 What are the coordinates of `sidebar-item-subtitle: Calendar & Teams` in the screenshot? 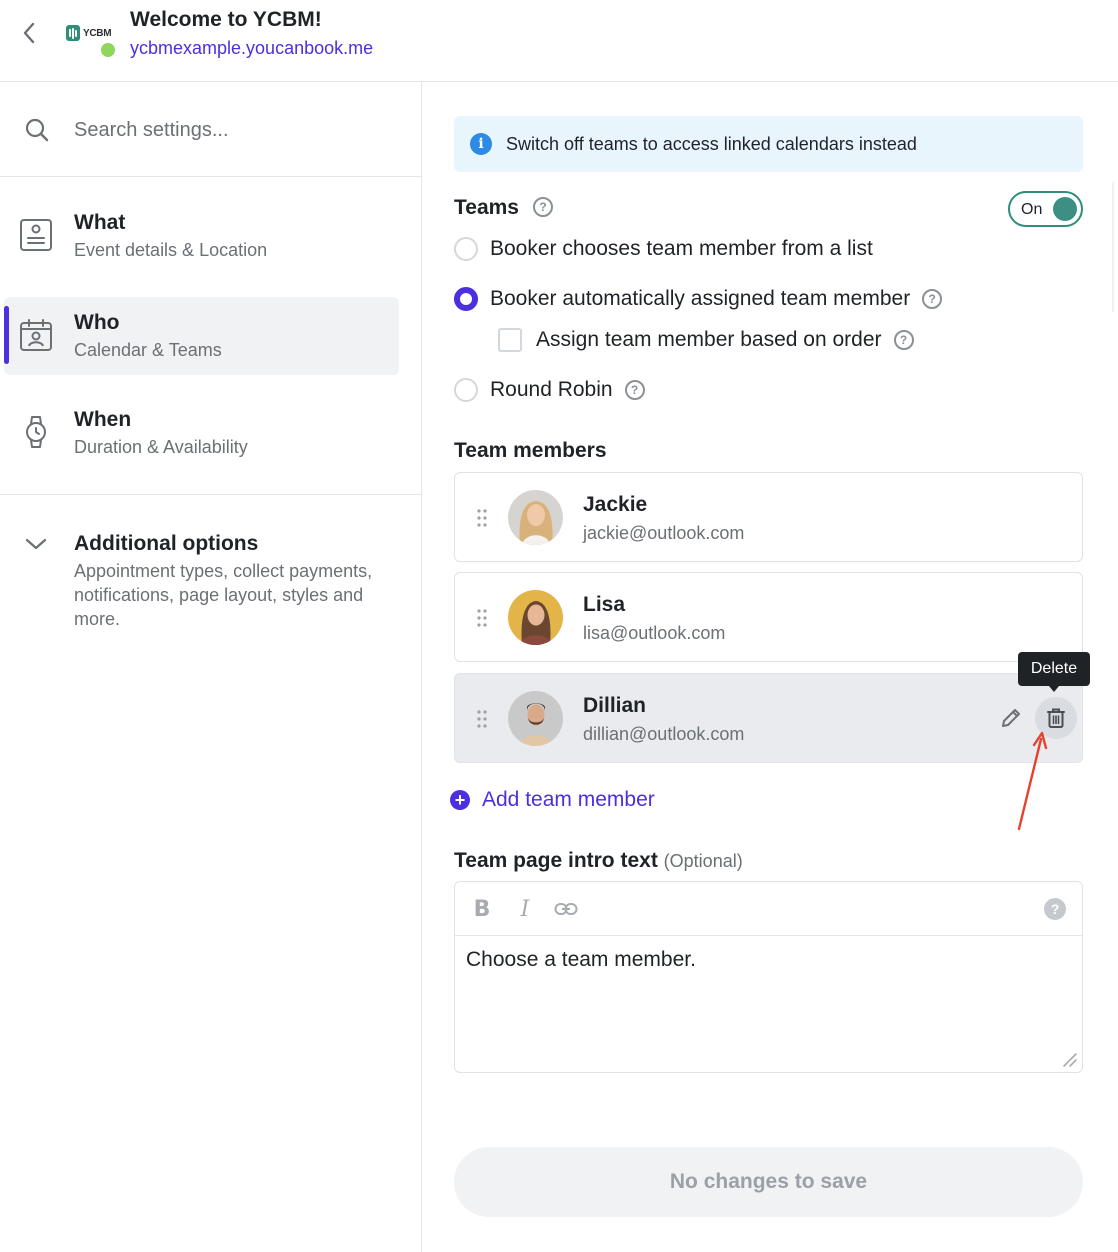 It's located at (148, 350).